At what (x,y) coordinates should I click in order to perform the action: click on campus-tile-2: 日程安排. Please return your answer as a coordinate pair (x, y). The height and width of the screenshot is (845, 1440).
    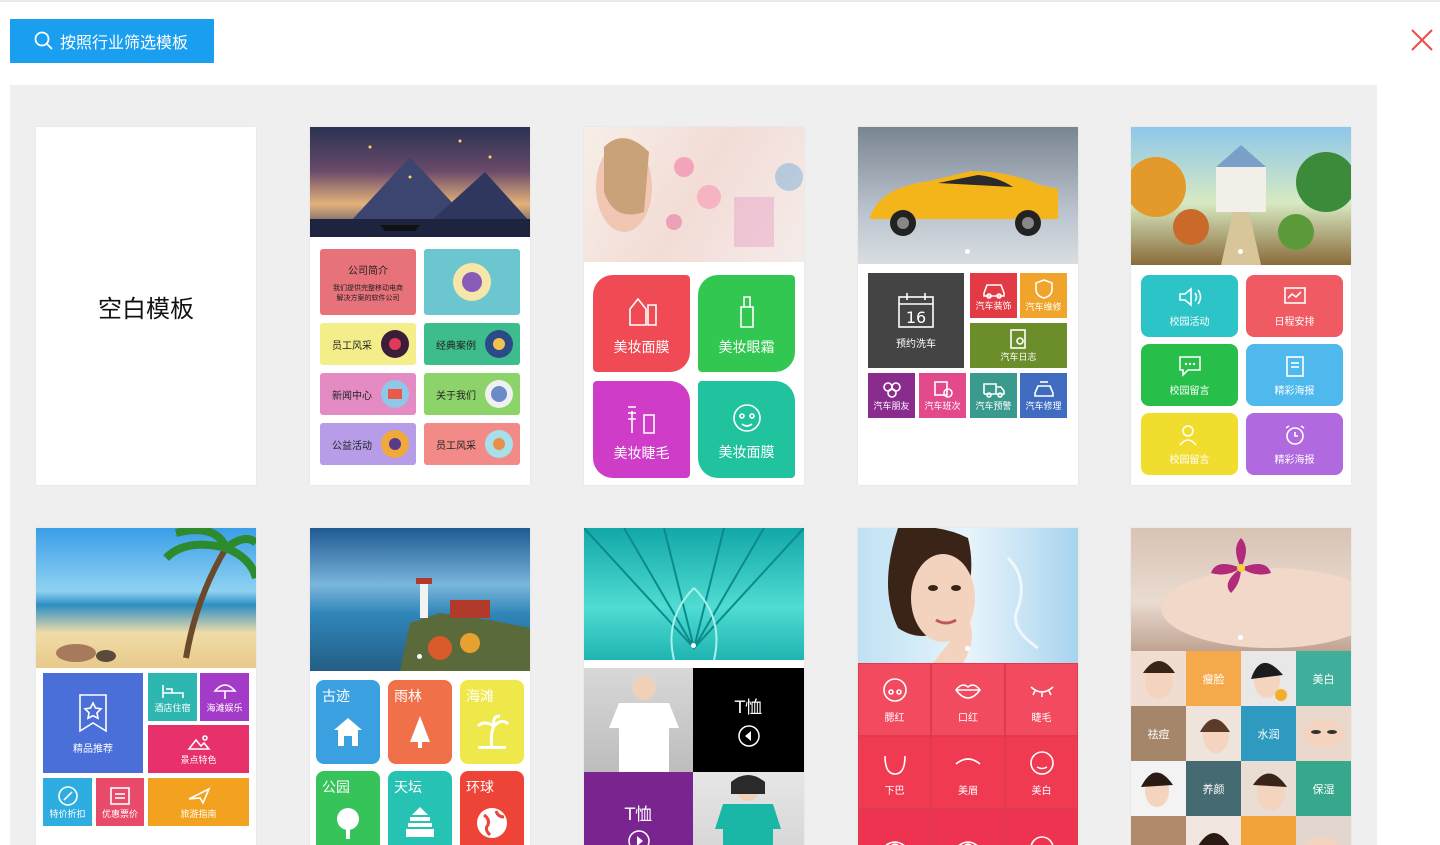
    Looking at the image, I should click on (1294, 306).